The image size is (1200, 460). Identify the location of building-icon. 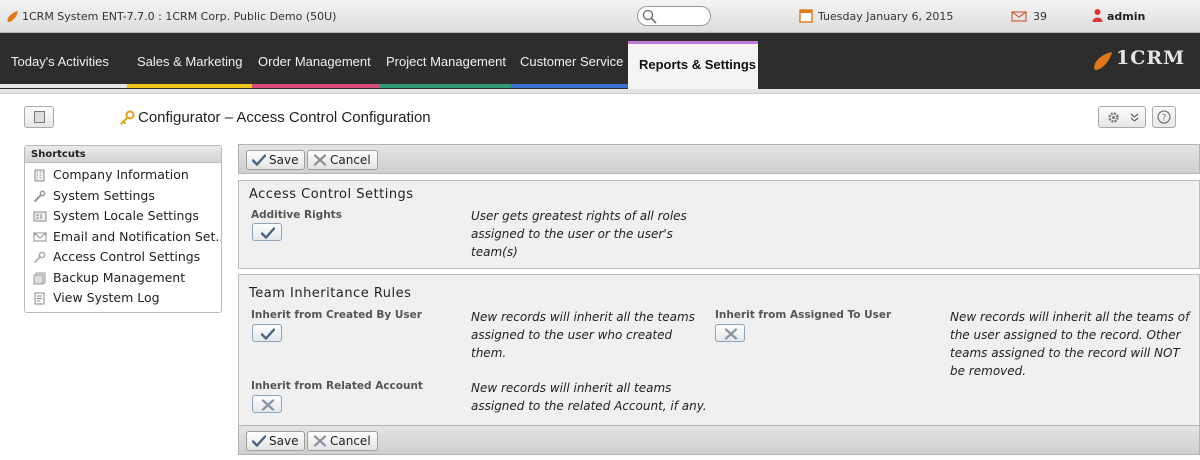
(39, 175).